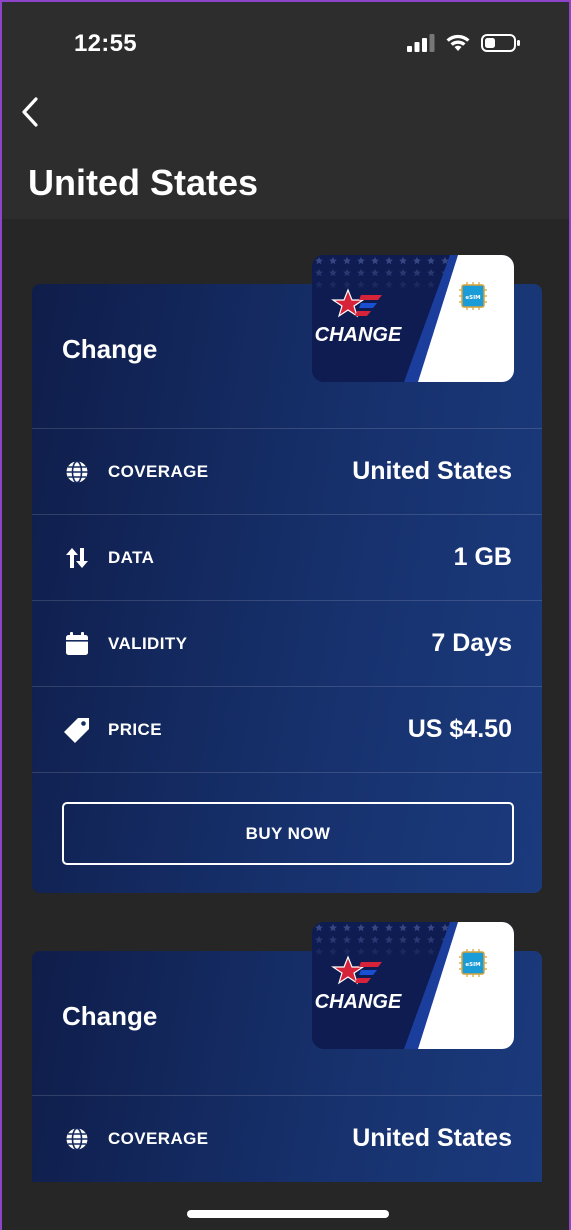 The image size is (571, 1230). What do you see at coordinates (77, 558) in the screenshot?
I see `data-transfer-icon` at bounding box center [77, 558].